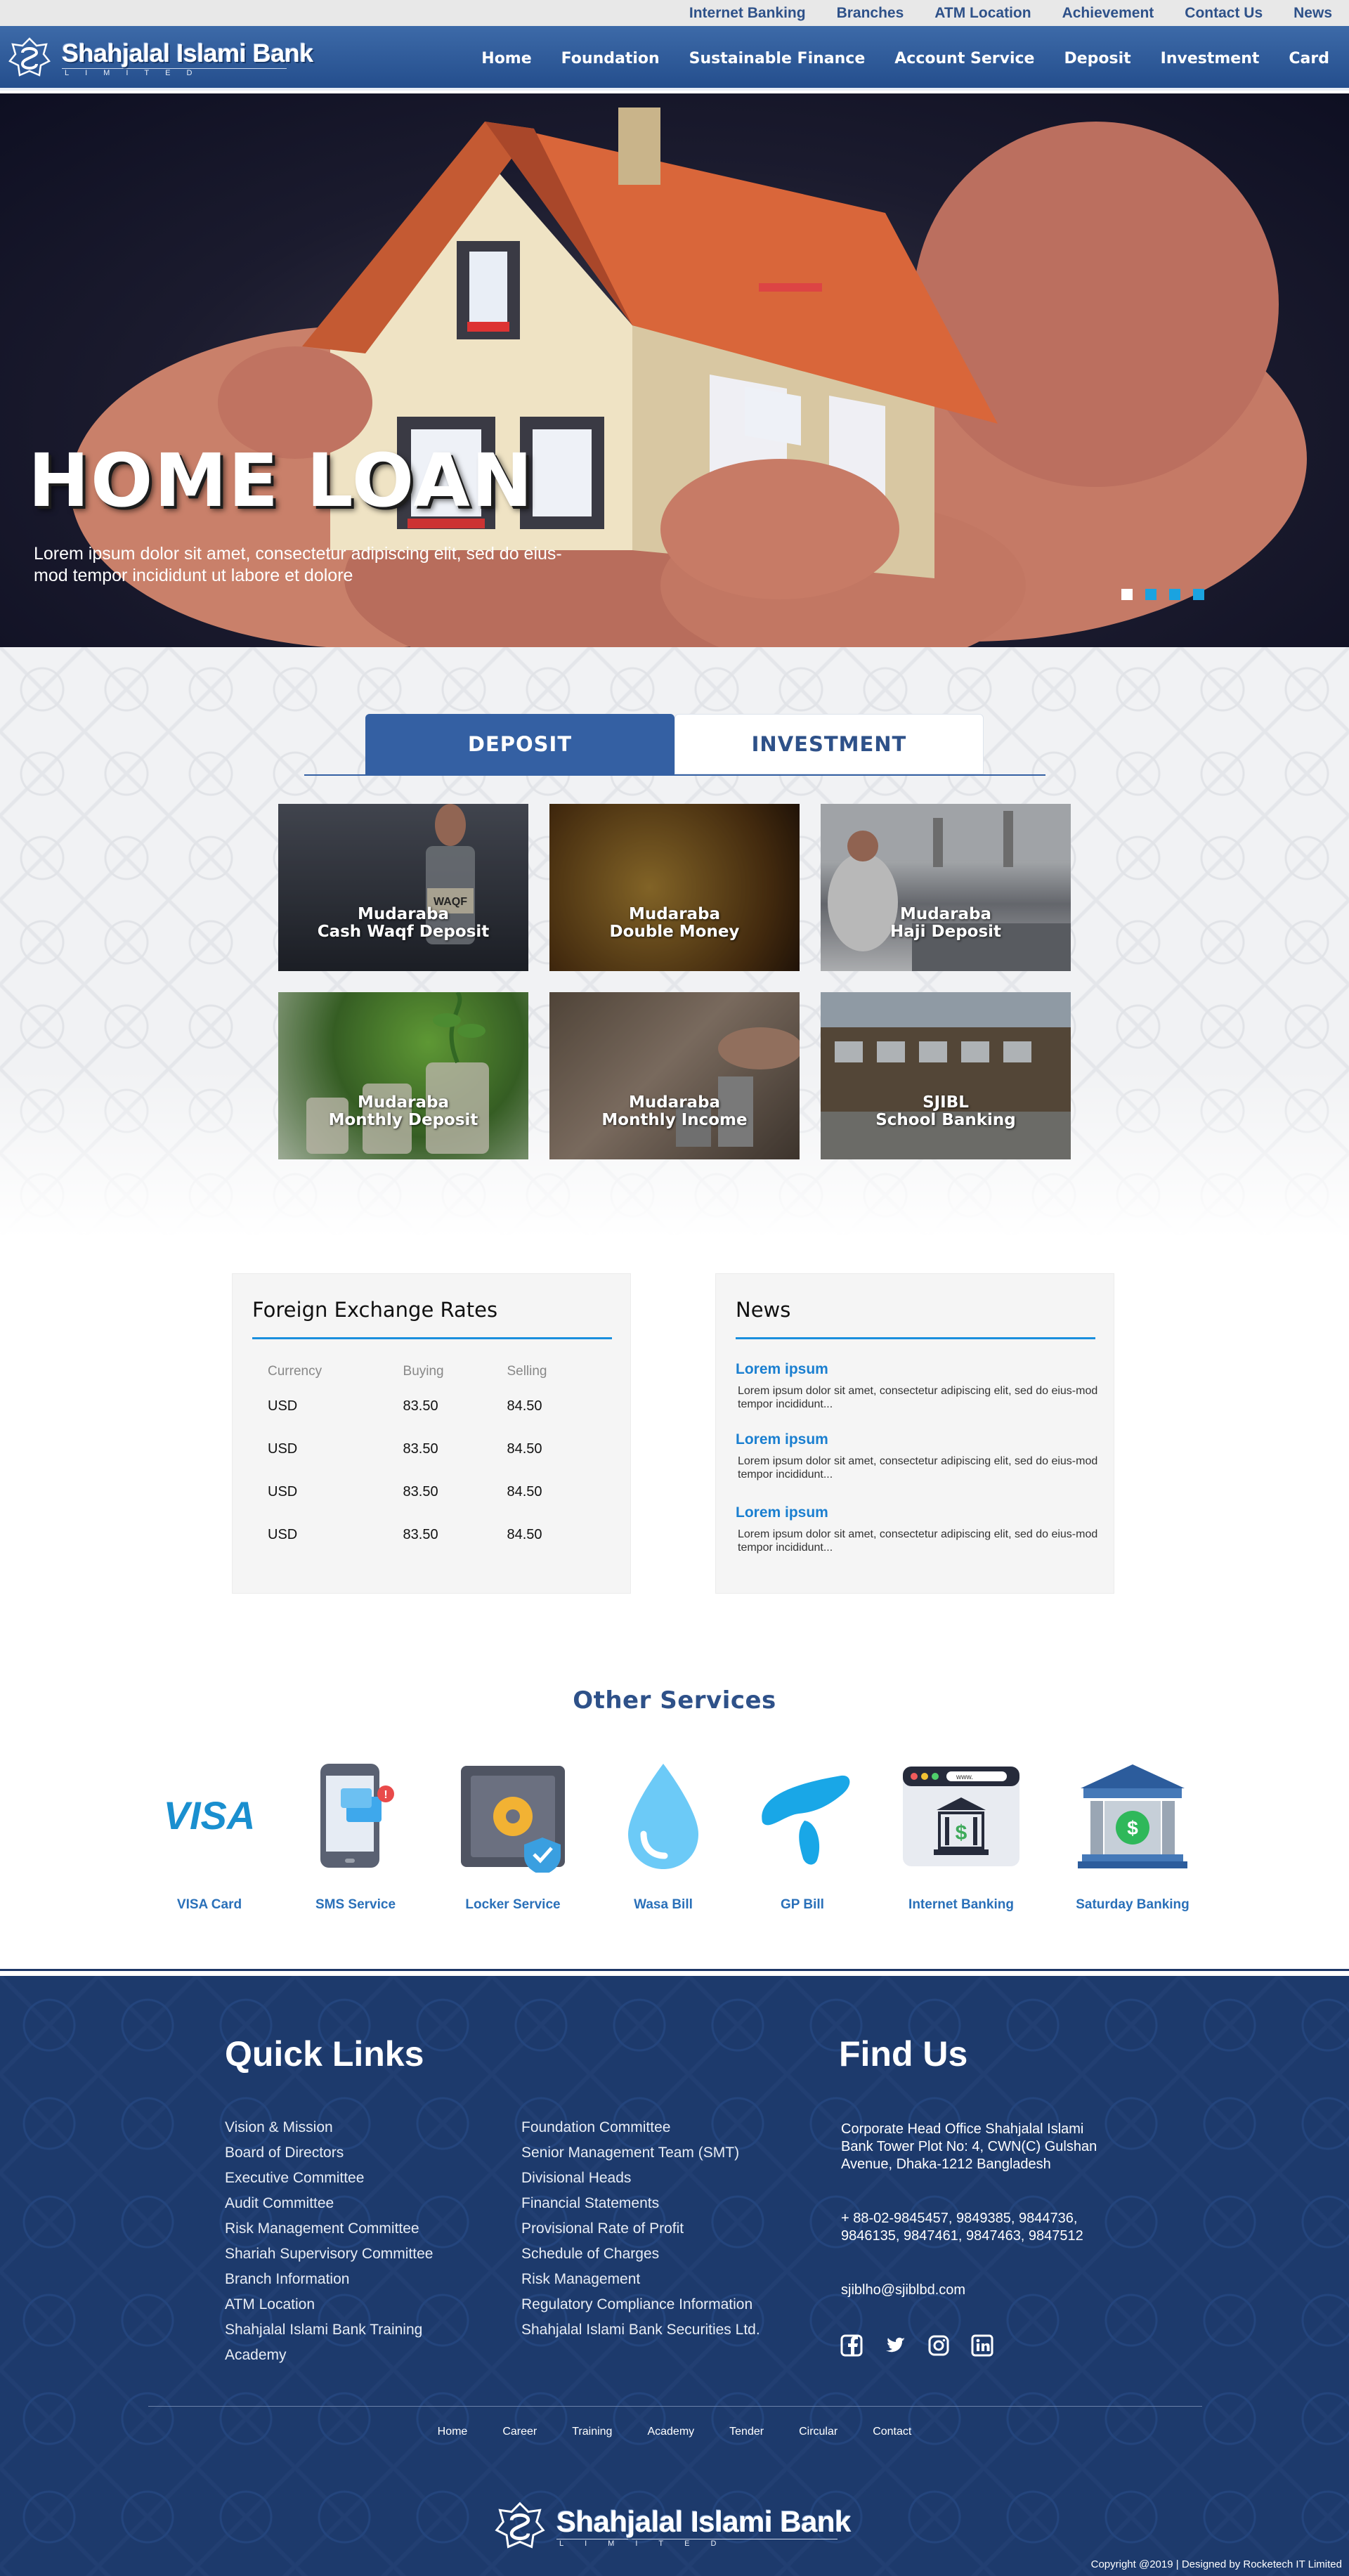  I want to click on col-selling: Selling, so click(527, 1371).